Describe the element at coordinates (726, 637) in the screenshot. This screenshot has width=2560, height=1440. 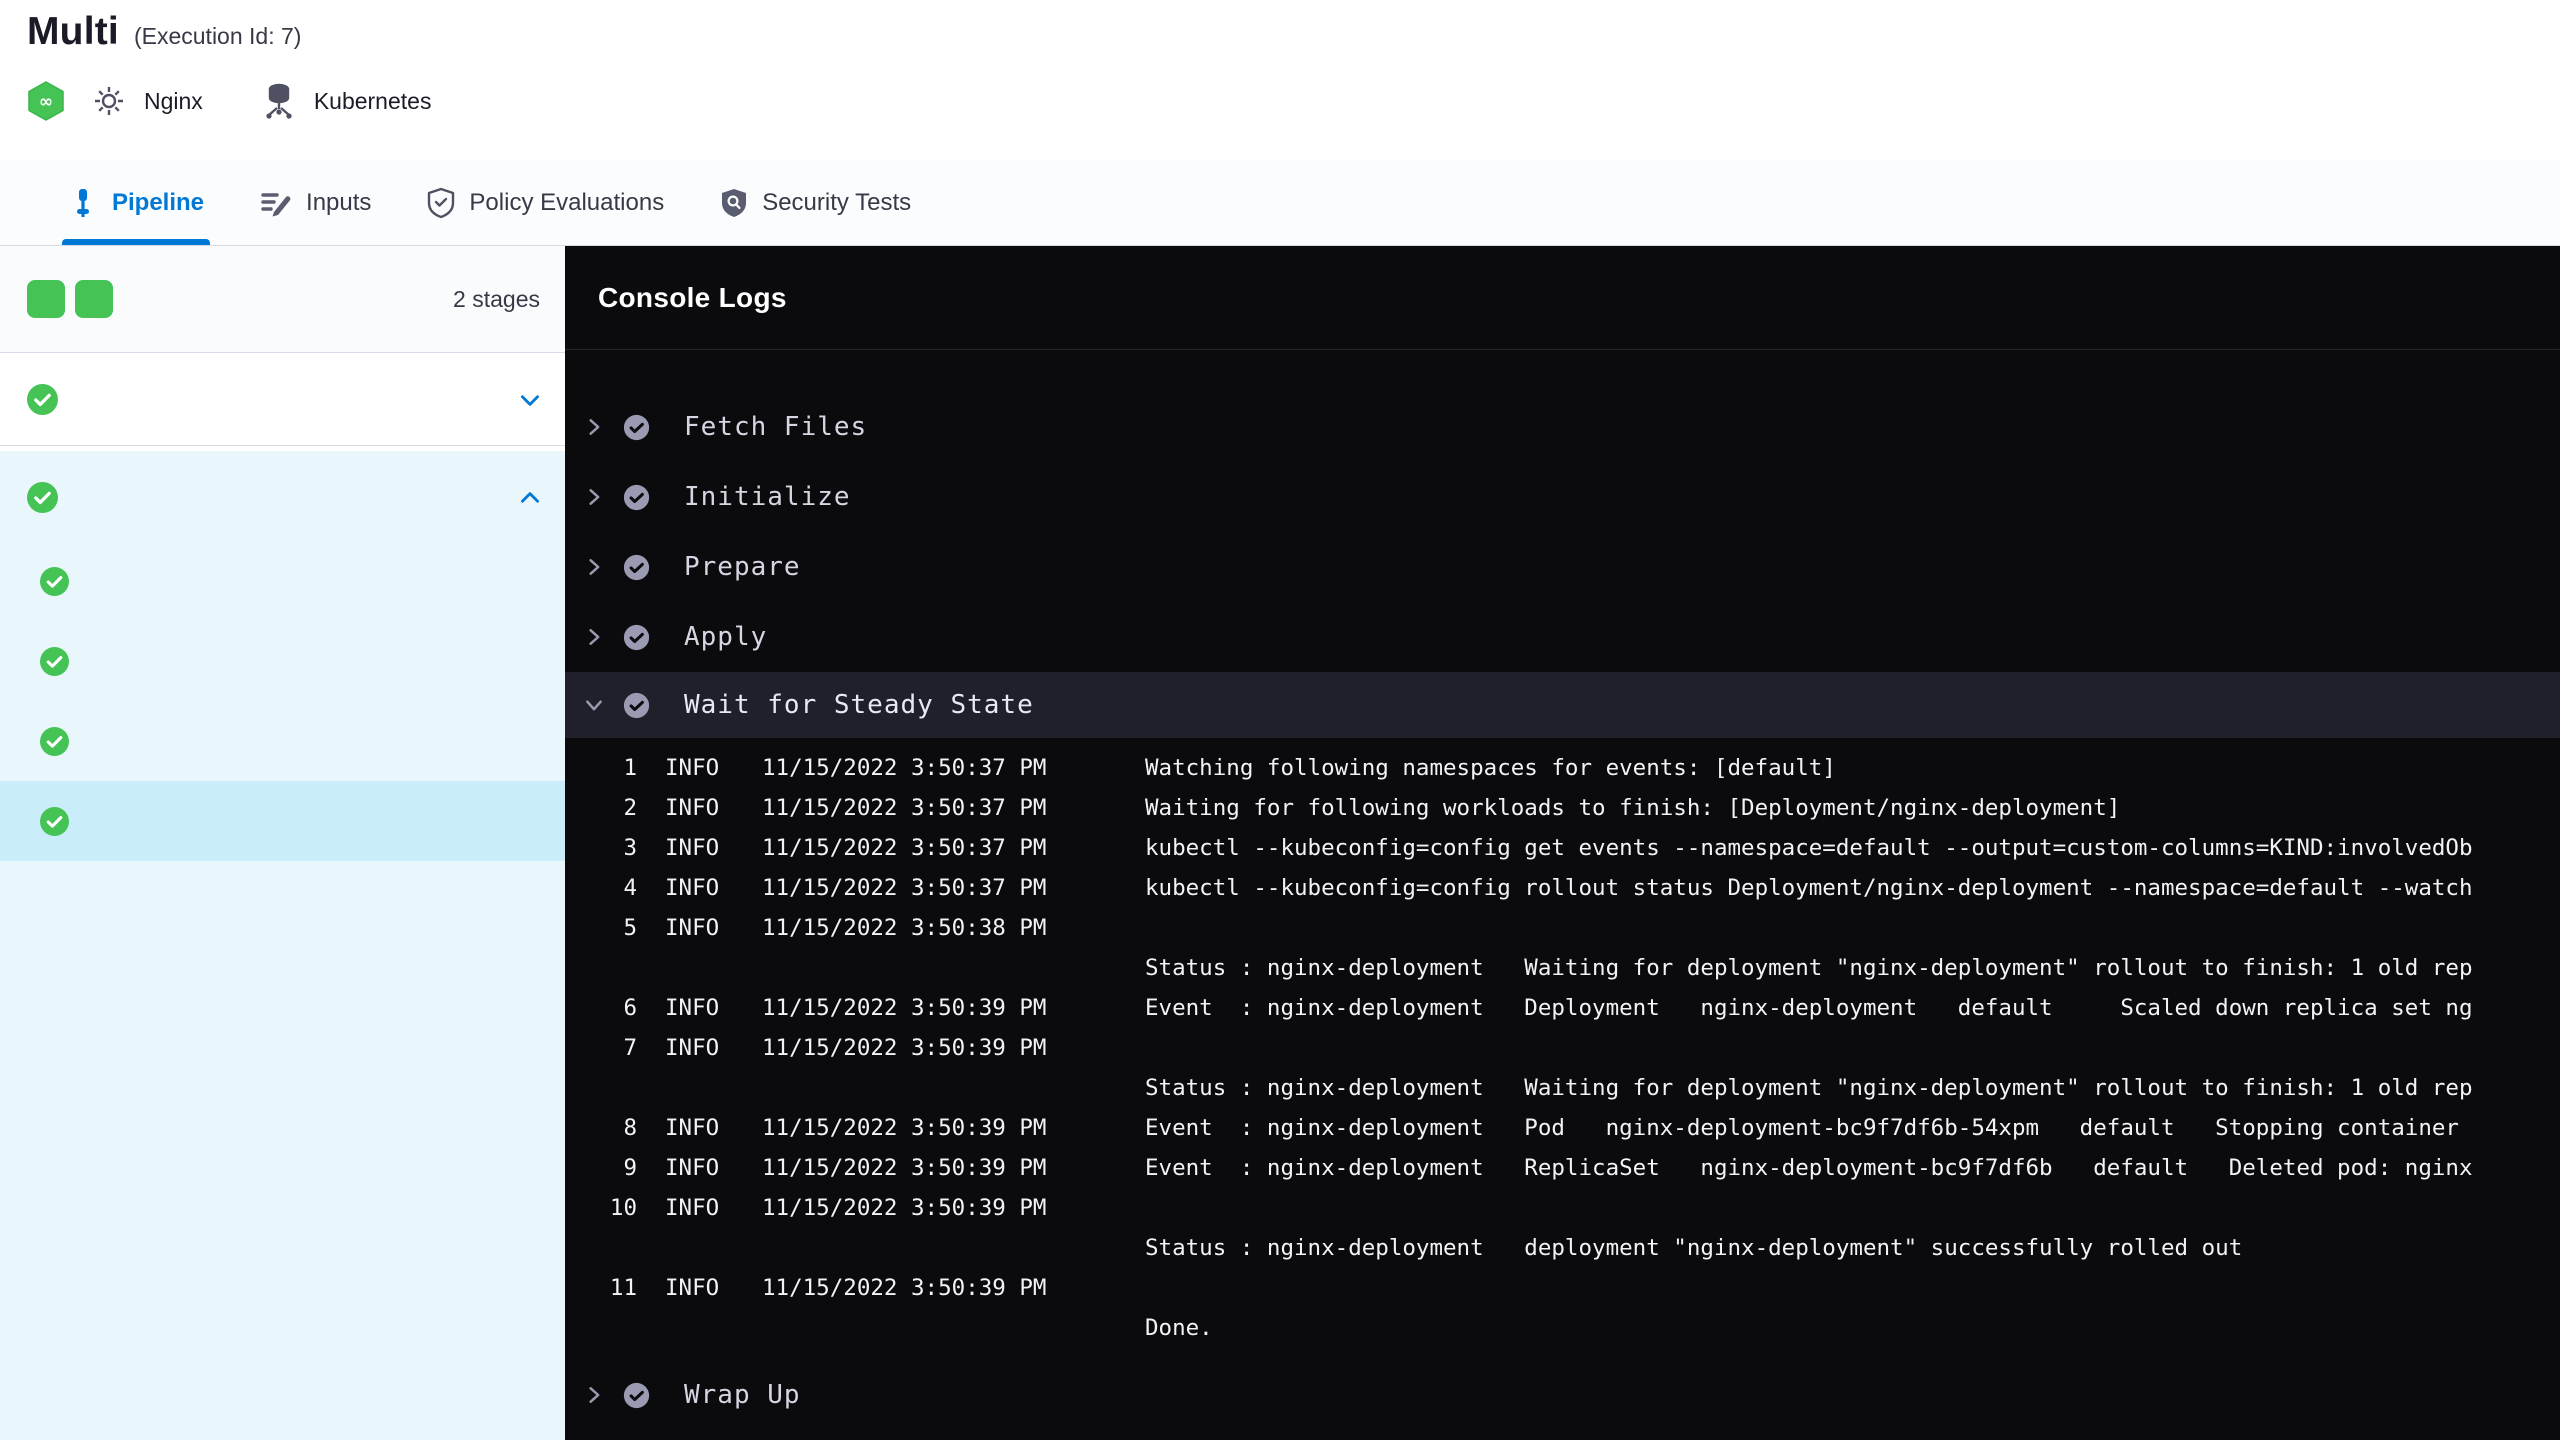
I see `console-step-label: Apply` at that location.